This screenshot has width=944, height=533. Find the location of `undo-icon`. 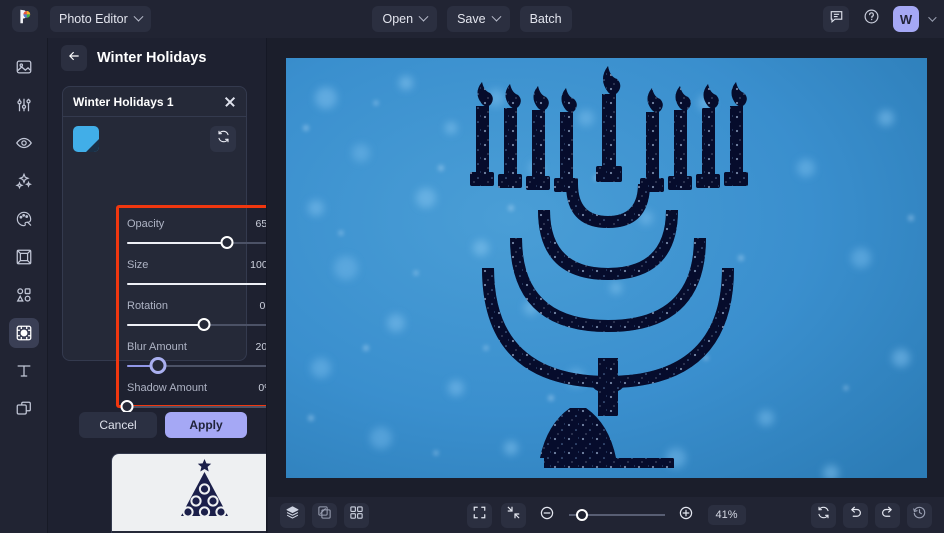

undo-icon is located at coordinates (855, 515).